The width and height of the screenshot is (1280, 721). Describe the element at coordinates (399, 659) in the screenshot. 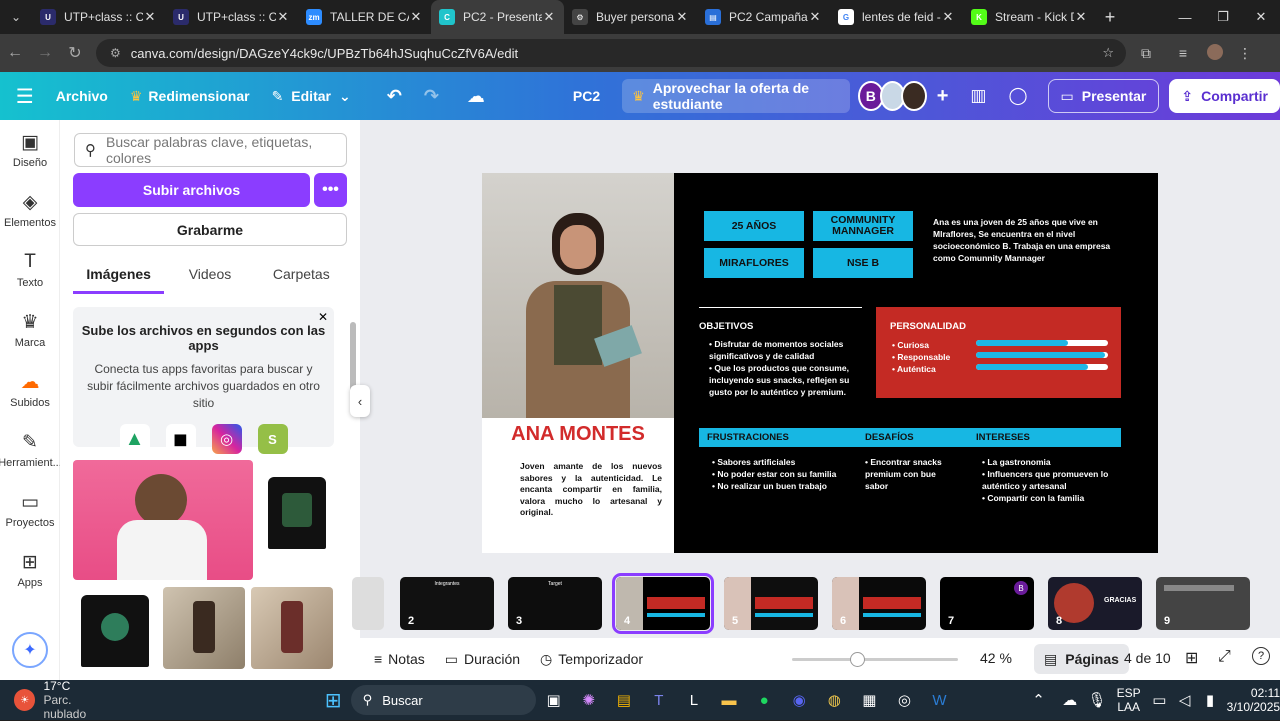

I see `notes-button: ≡ Notas` at that location.